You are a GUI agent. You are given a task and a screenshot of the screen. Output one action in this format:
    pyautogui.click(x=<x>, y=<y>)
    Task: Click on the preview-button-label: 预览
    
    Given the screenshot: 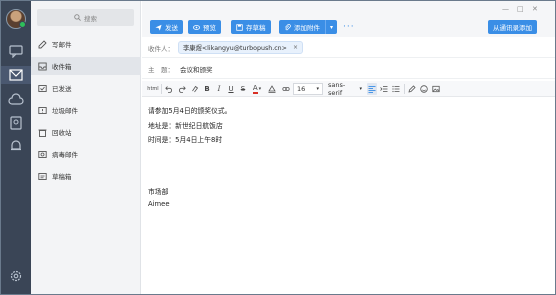 What is the action you would take?
    pyautogui.click(x=209, y=28)
    